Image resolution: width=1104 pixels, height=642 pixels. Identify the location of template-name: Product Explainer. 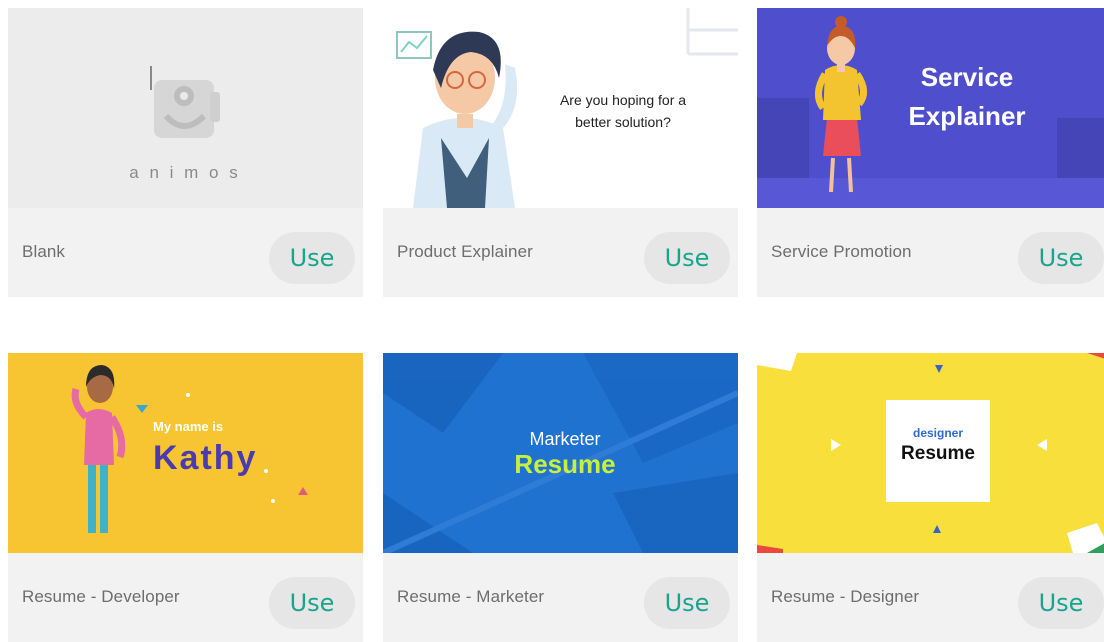
(465, 251).